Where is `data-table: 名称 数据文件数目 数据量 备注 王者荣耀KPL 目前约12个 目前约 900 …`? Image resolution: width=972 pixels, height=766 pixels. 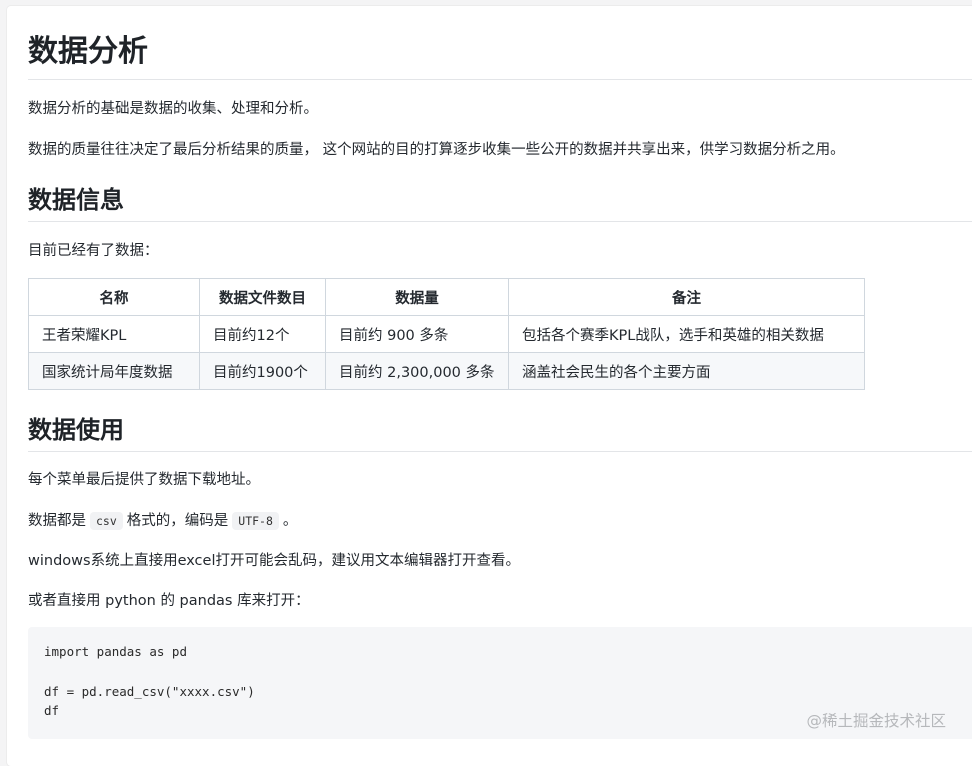 data-table: 名称 数据文件数目 数据量 备注 王者荣耀KPL 目前约12个 目前约 900 … is located at coordinates (446, 334).